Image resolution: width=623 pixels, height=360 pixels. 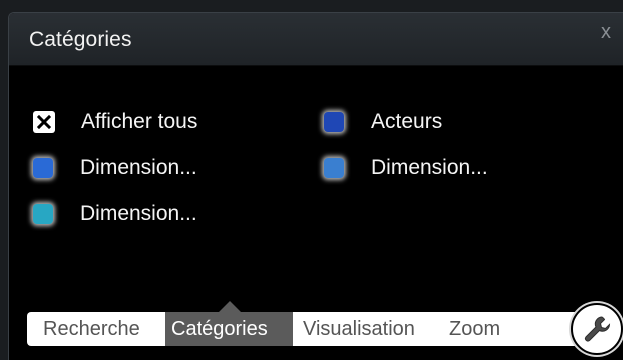 I want to click on tools-button, so click(x=597, y=329).